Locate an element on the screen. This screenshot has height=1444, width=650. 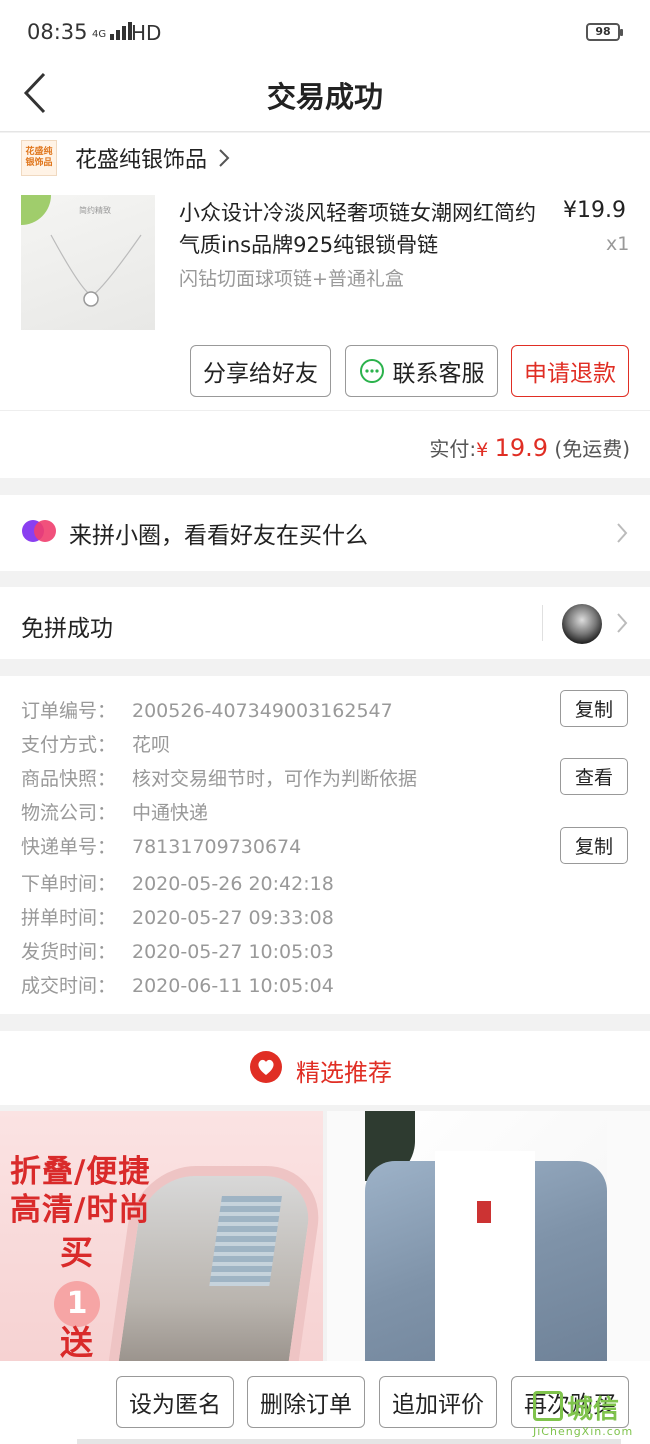
total-paid: 实付:¥ 19.9 (免运费) is located at coordinates (529, 447).